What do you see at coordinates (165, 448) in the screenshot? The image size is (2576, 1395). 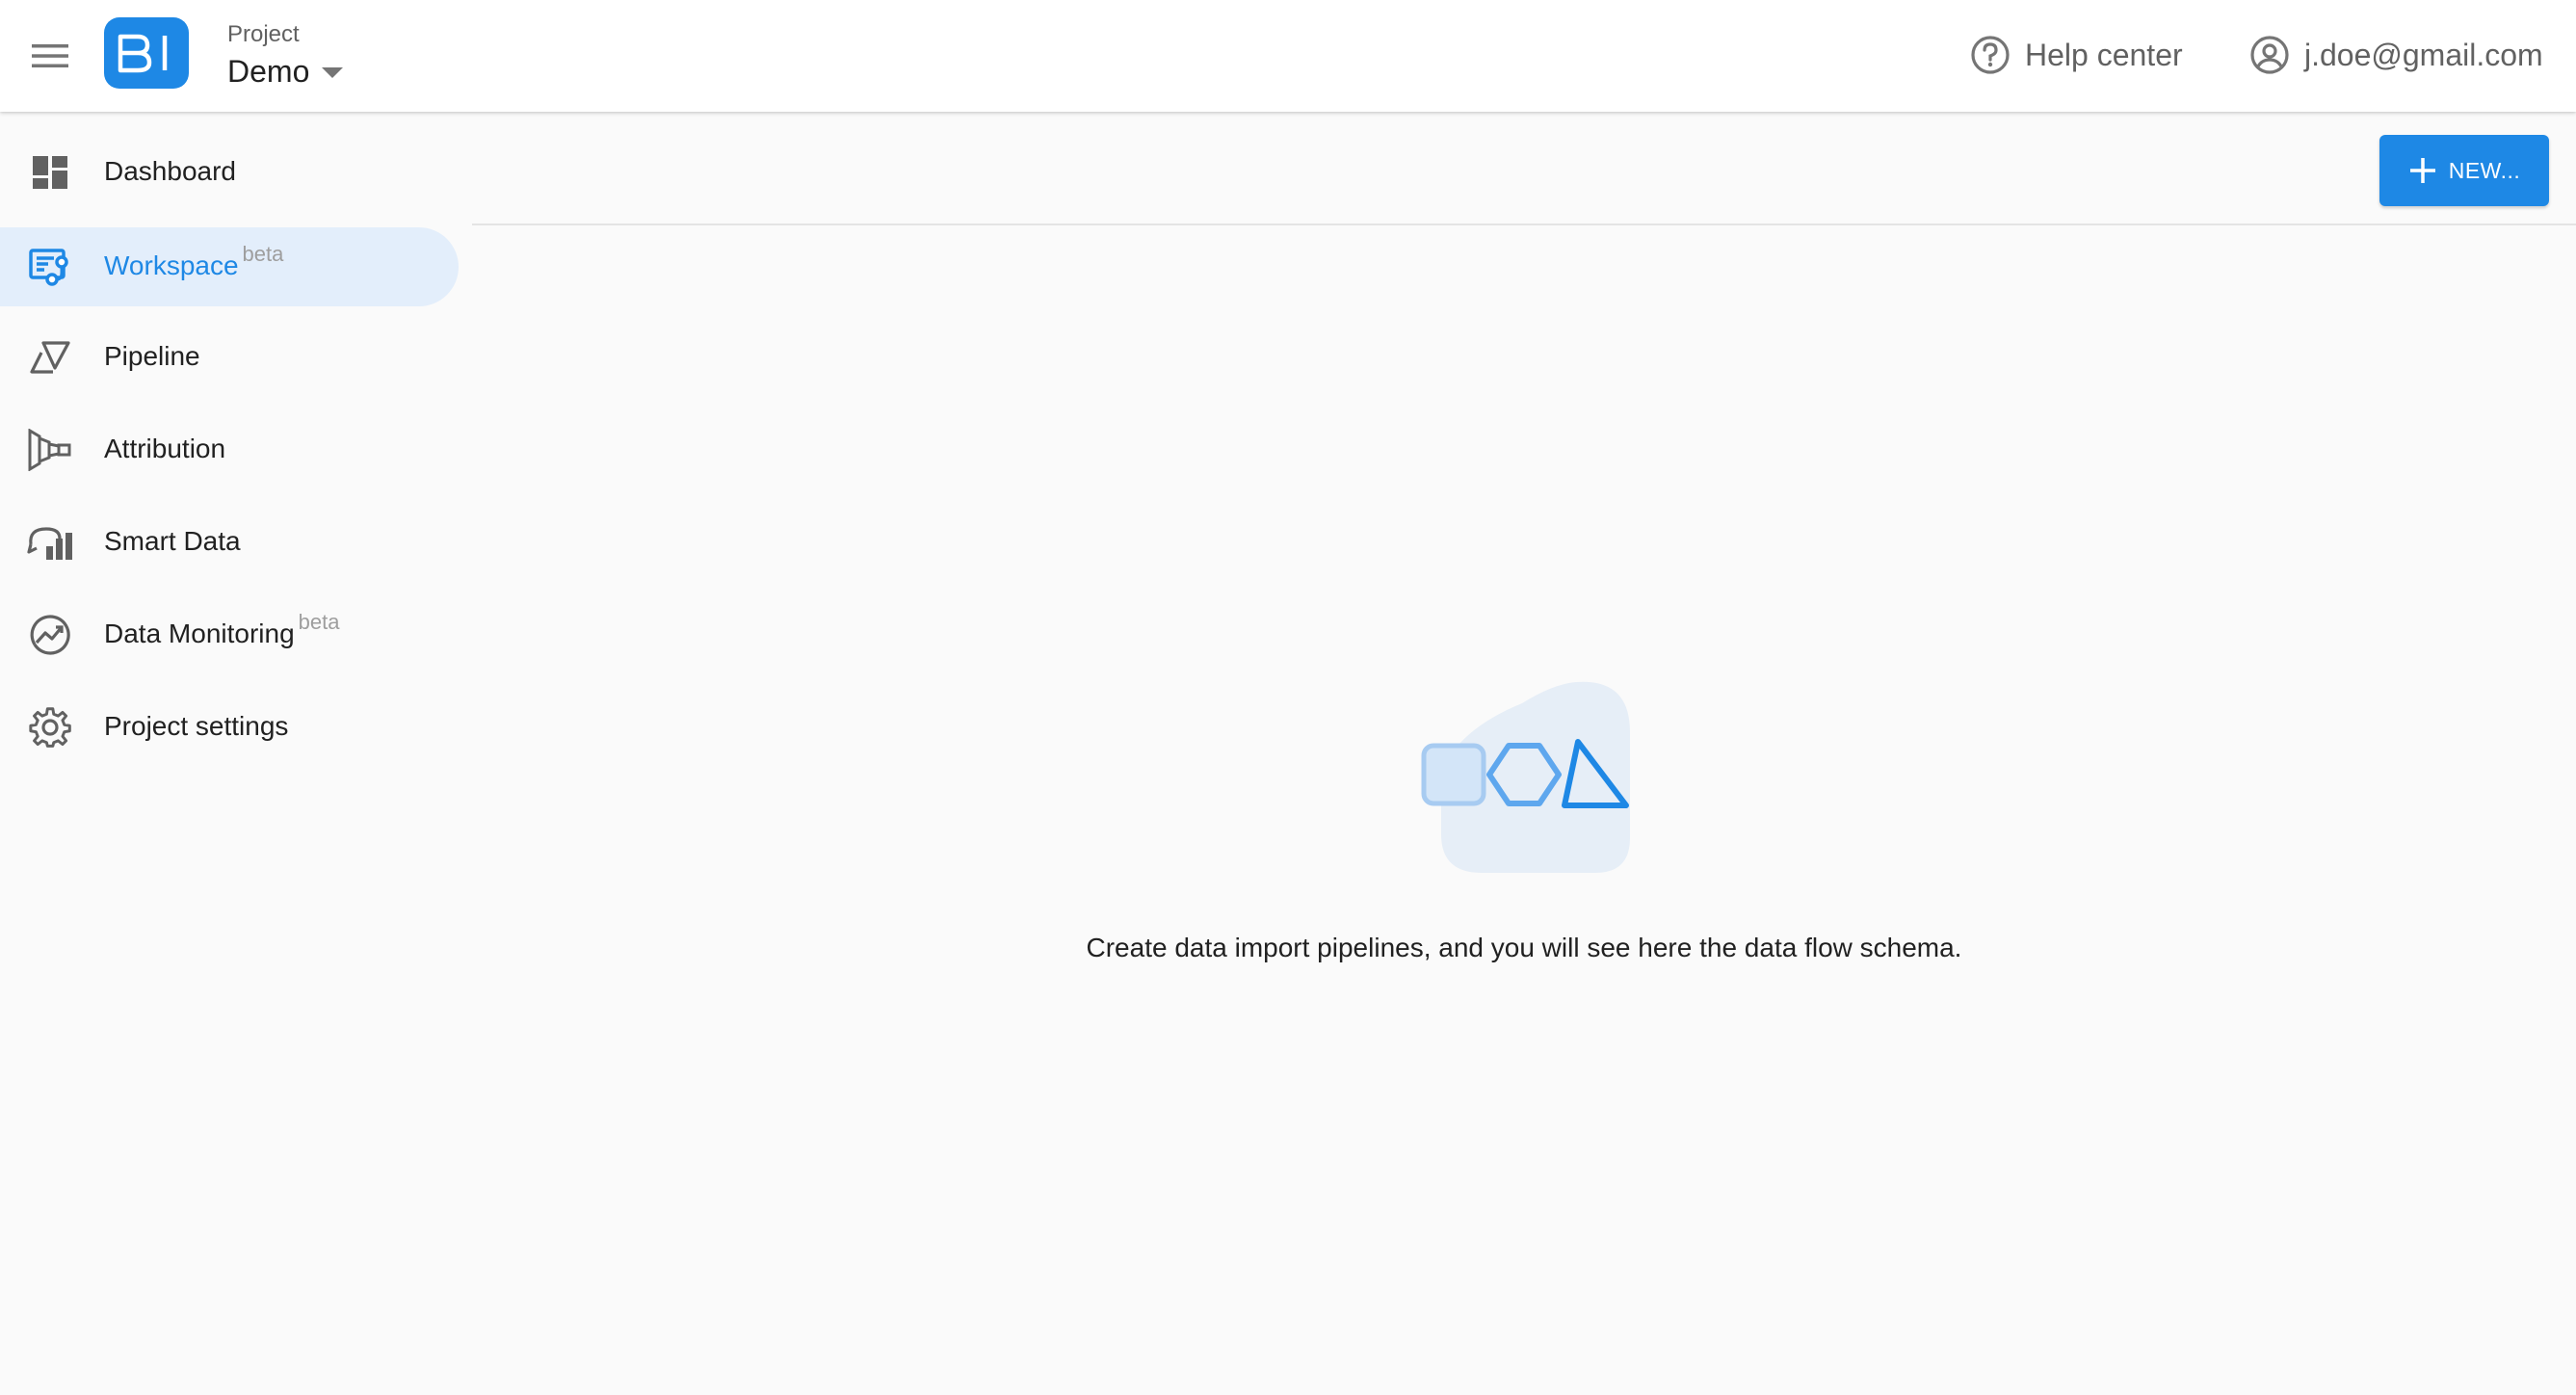 I see `sidebar-item-label: Attribution` at bounding box center [165, 448].